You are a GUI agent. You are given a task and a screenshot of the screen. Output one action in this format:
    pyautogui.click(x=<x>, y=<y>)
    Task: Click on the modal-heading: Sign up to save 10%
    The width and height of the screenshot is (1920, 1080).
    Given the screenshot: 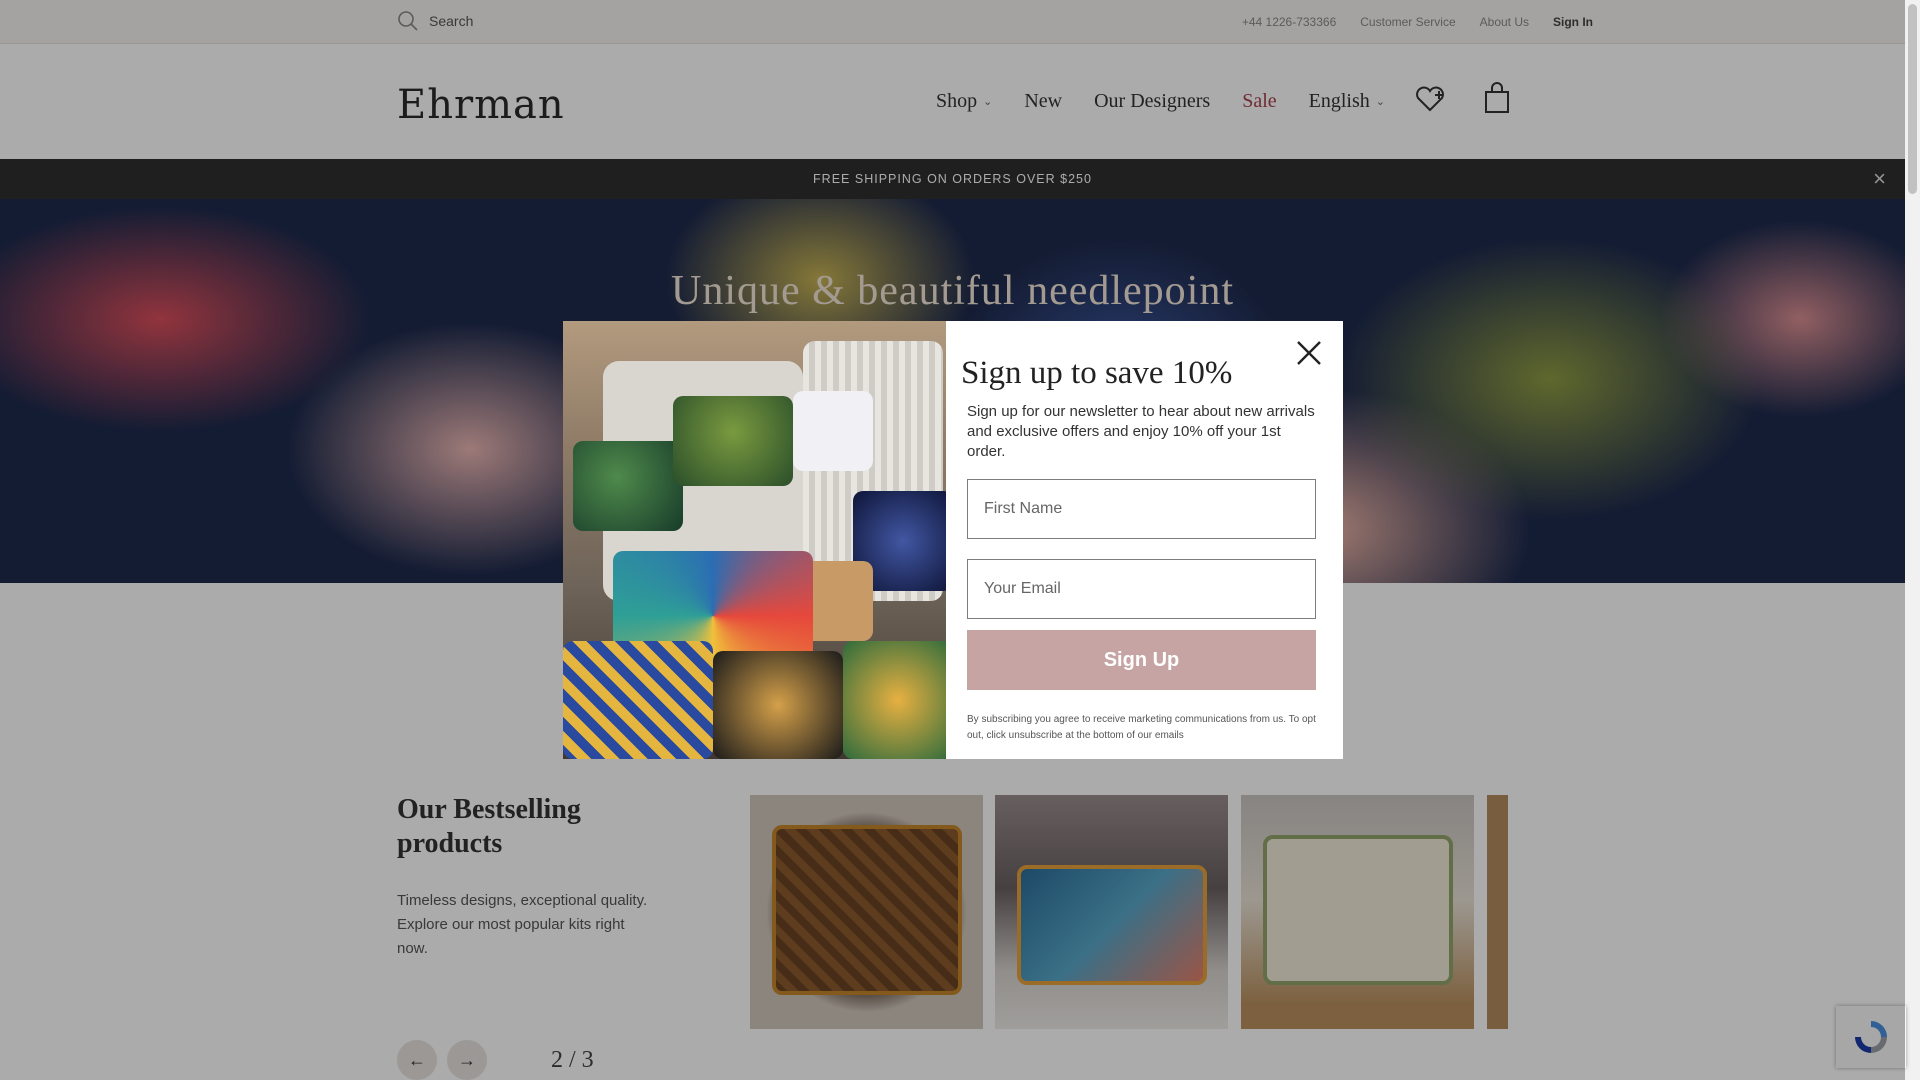 What is the action you would take?
    pyautogui.click(x=1097, y=373)
    